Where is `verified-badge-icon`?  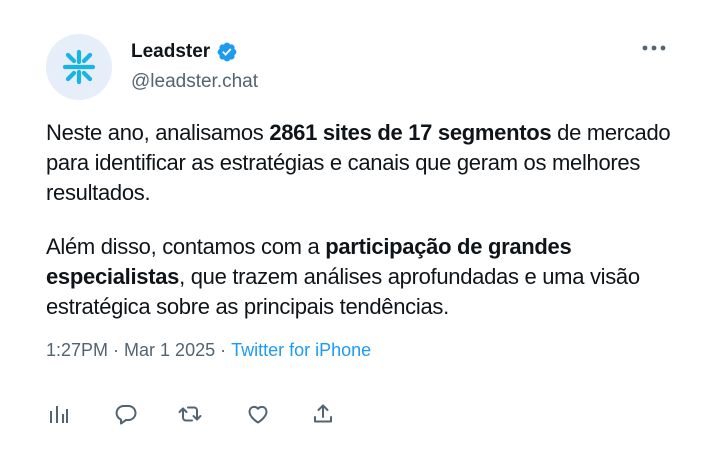 verified-badge-icon is located at coordinates (227, 52).